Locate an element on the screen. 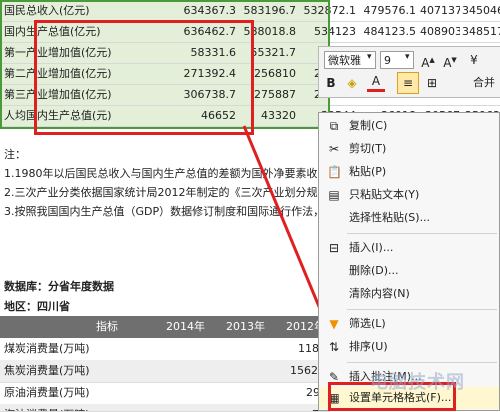 The image size is (500, 412). filter-icon: ▼ is located at coordinates (334, 324).